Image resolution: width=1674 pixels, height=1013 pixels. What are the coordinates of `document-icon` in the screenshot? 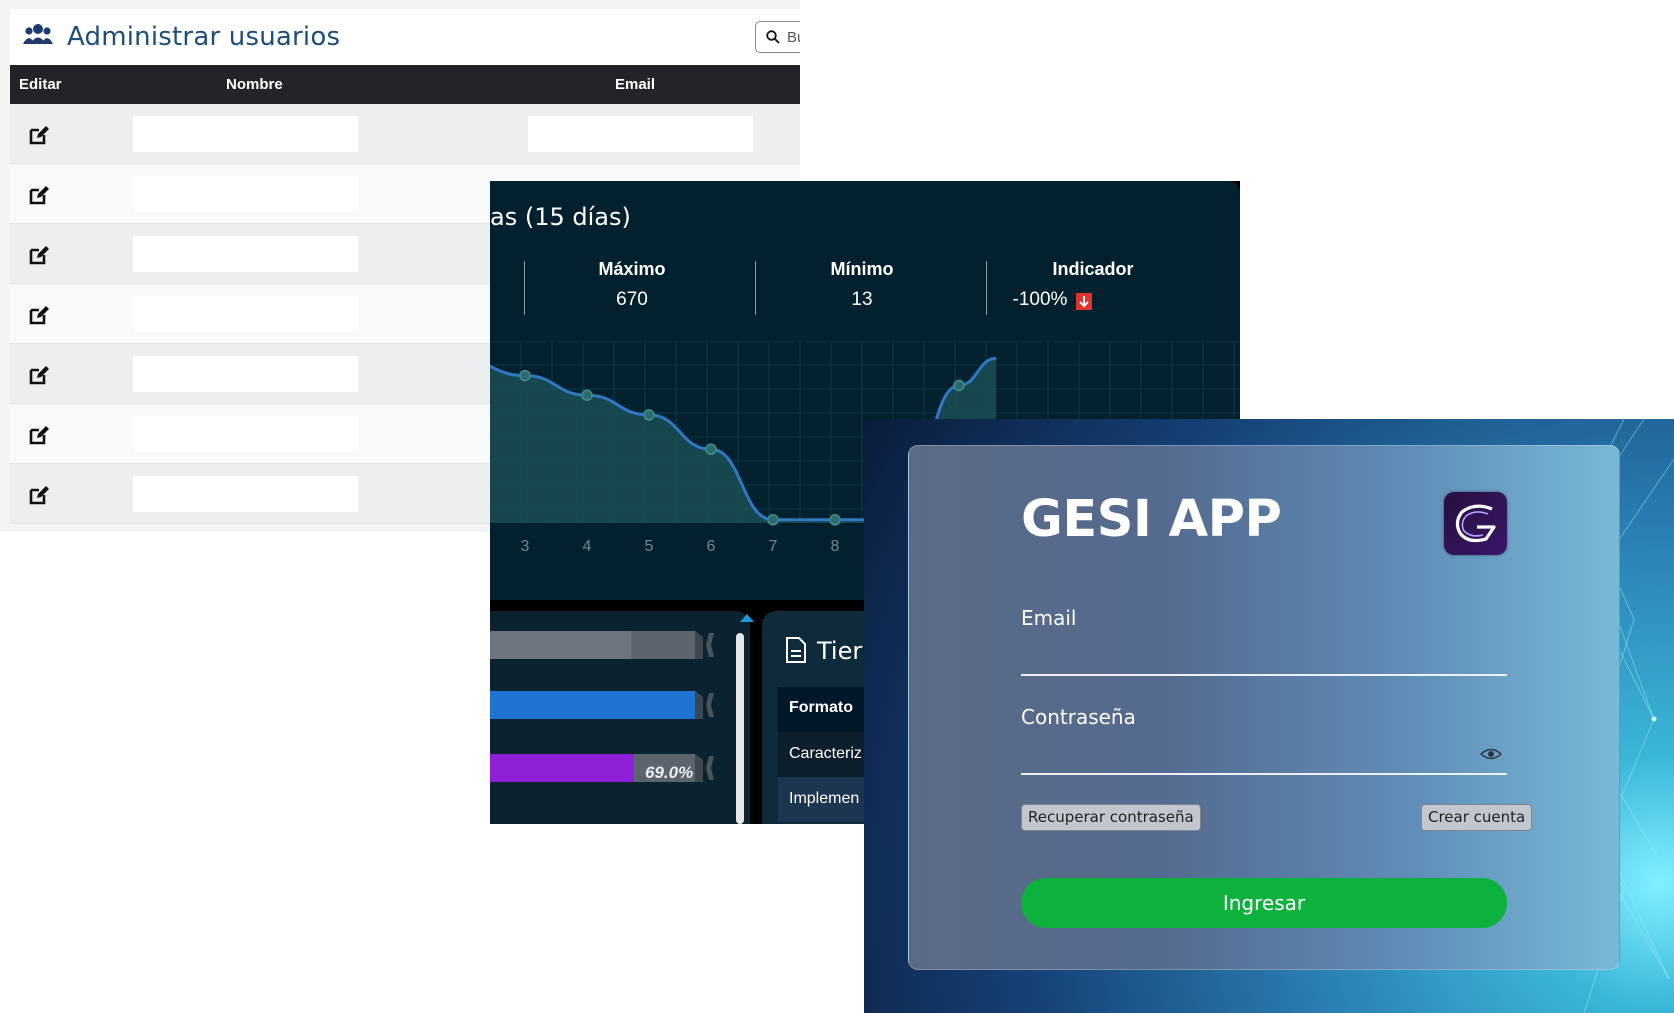 It's located at (796, 650).